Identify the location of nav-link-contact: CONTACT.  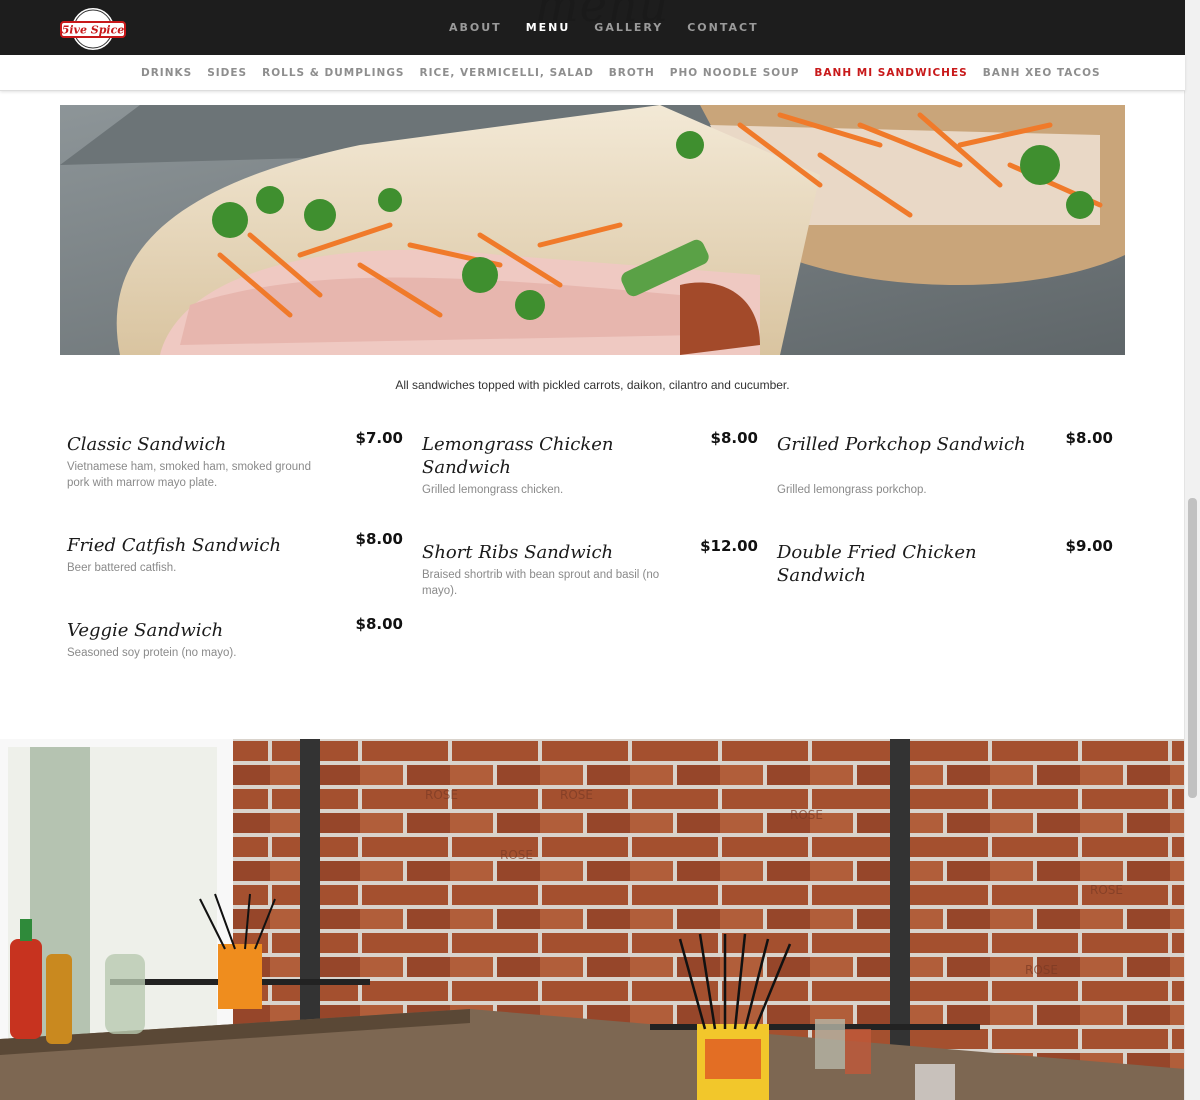
(722, 27).